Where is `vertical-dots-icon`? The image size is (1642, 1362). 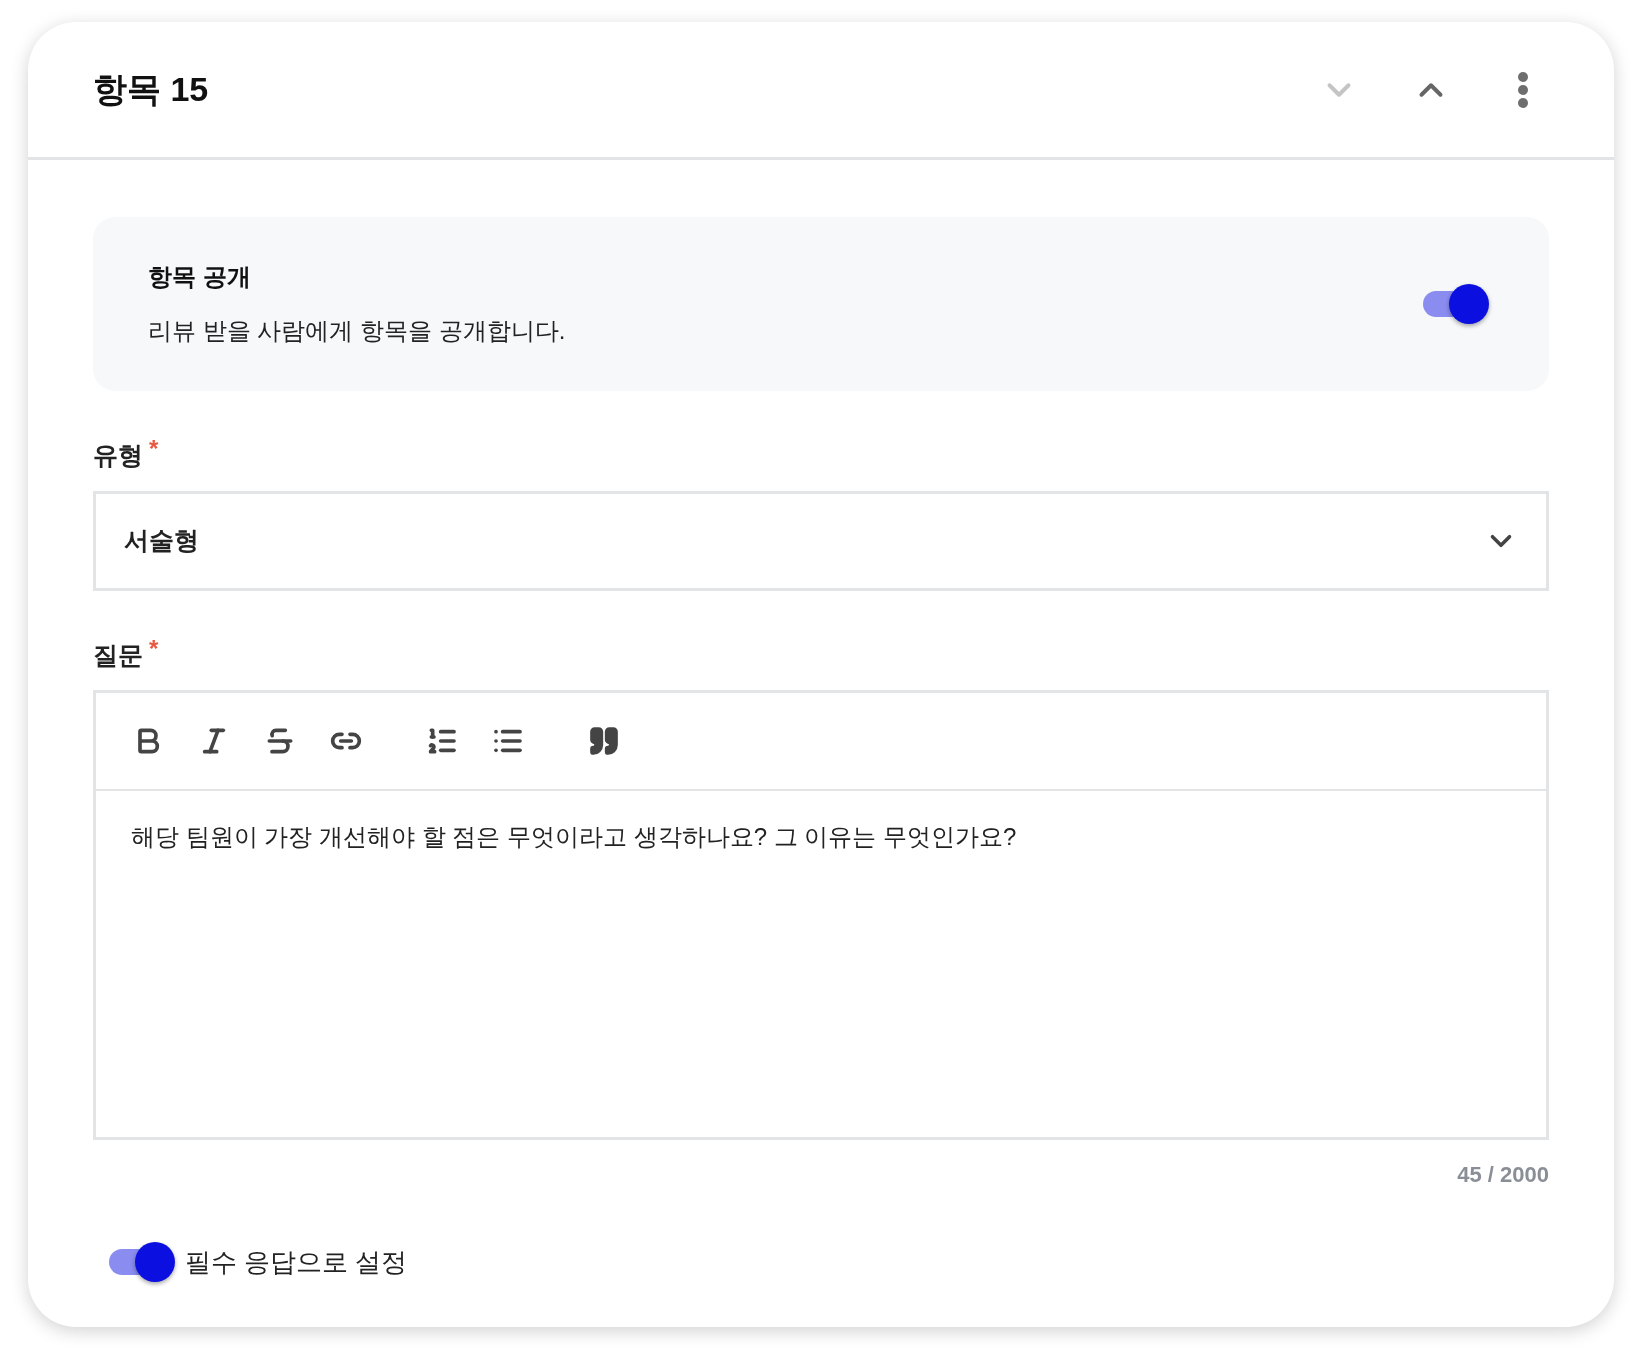 vertical-dots-icon is located at coordinates (1523, 89).